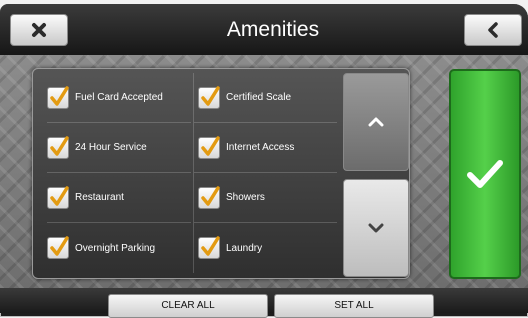 The width and height of the screenshot is (528, 318). Describe the element at coordinates (244, 248) in the screenshot. I see `amenity-label: Laundry` at that location.